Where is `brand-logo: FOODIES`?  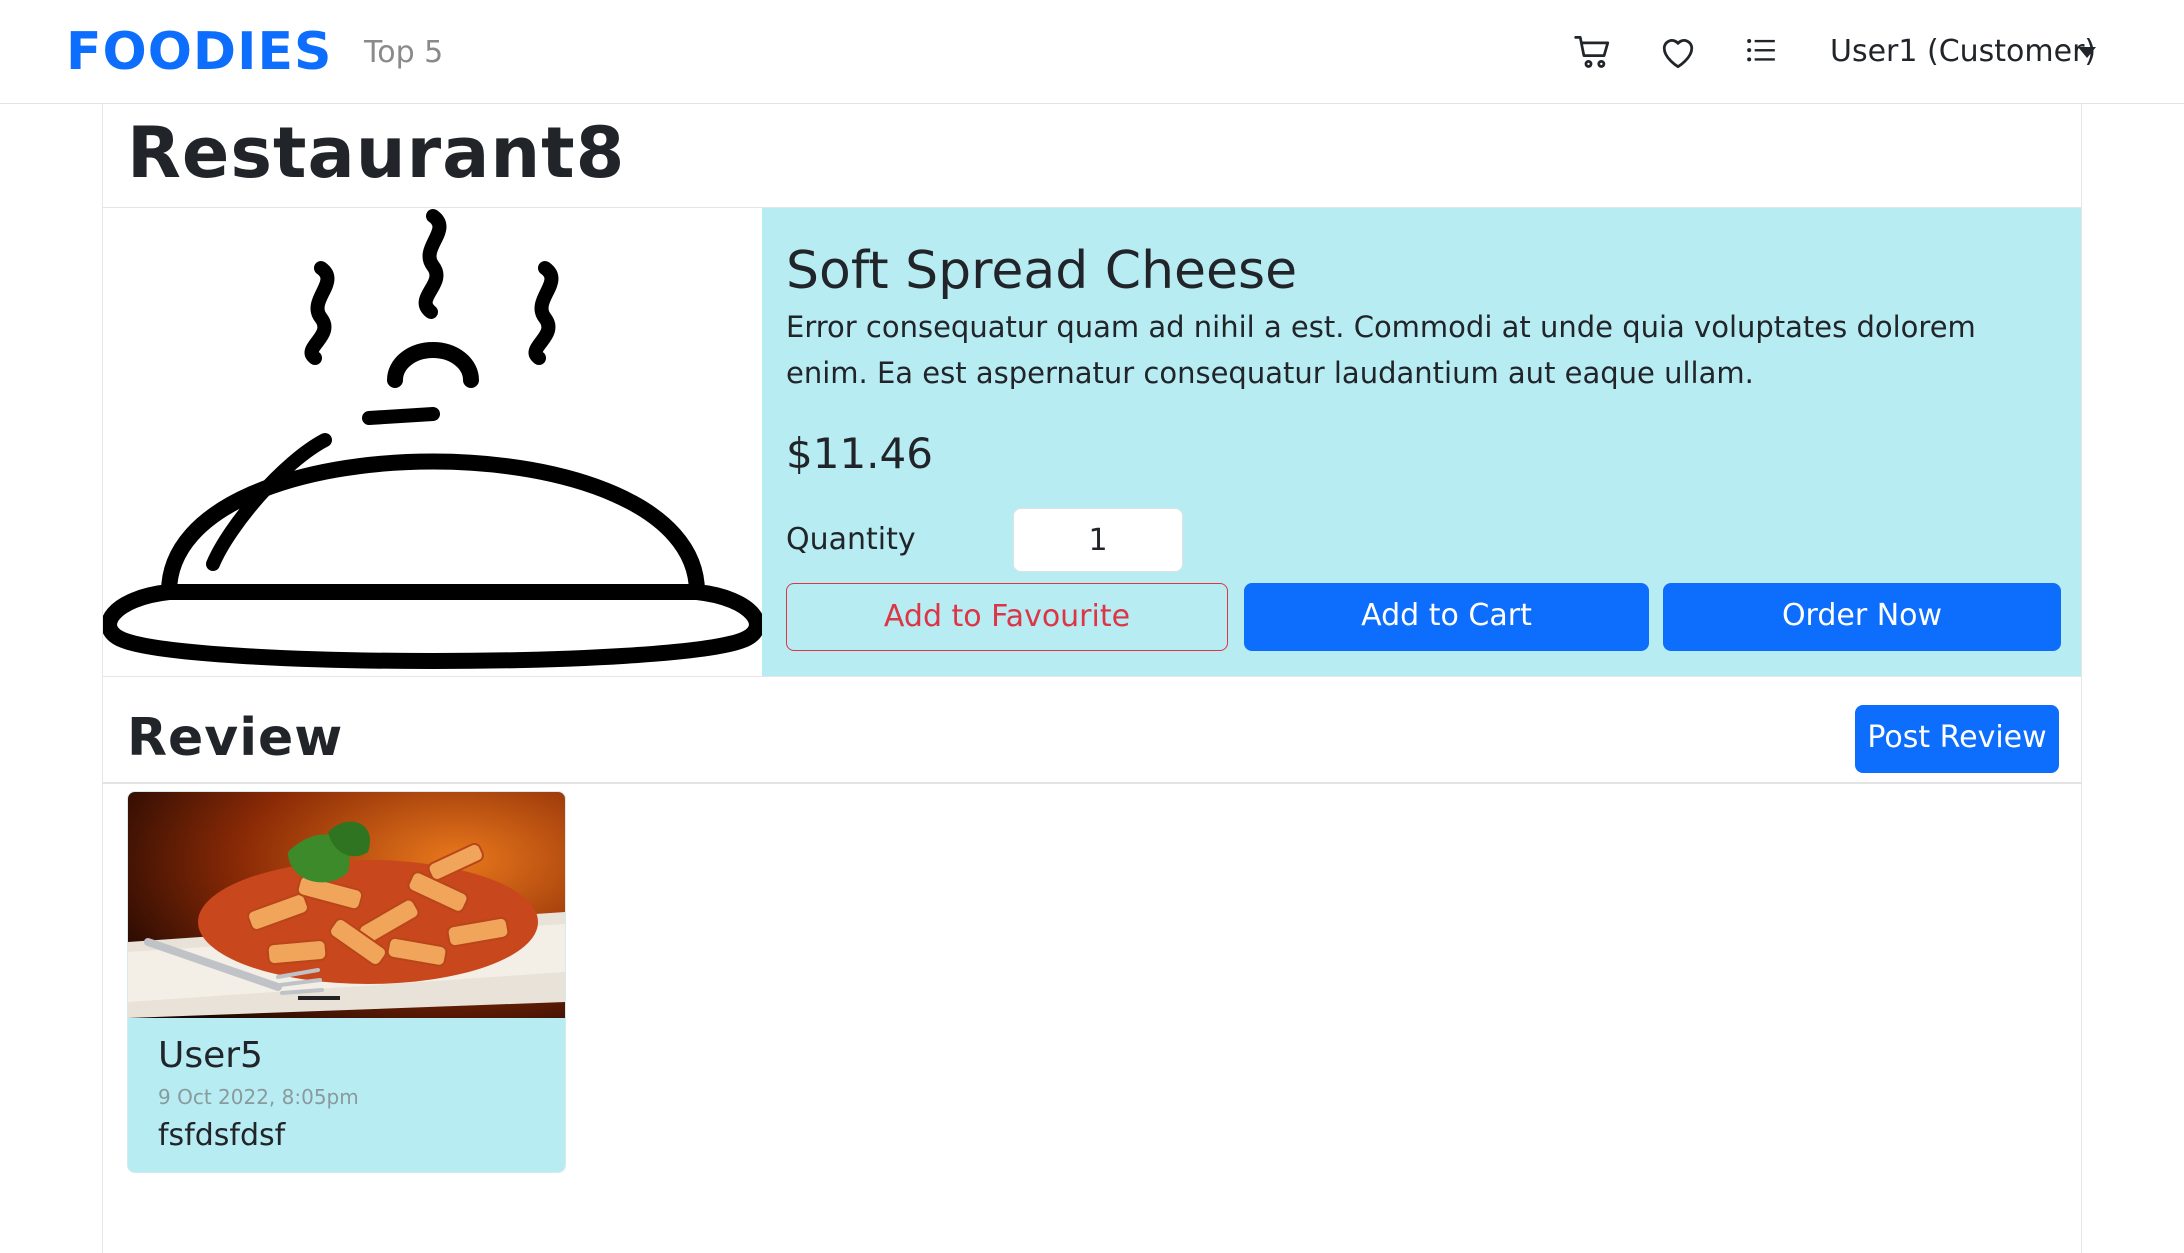
brand-logo: FOODIES is located at coordinates (199, 52).